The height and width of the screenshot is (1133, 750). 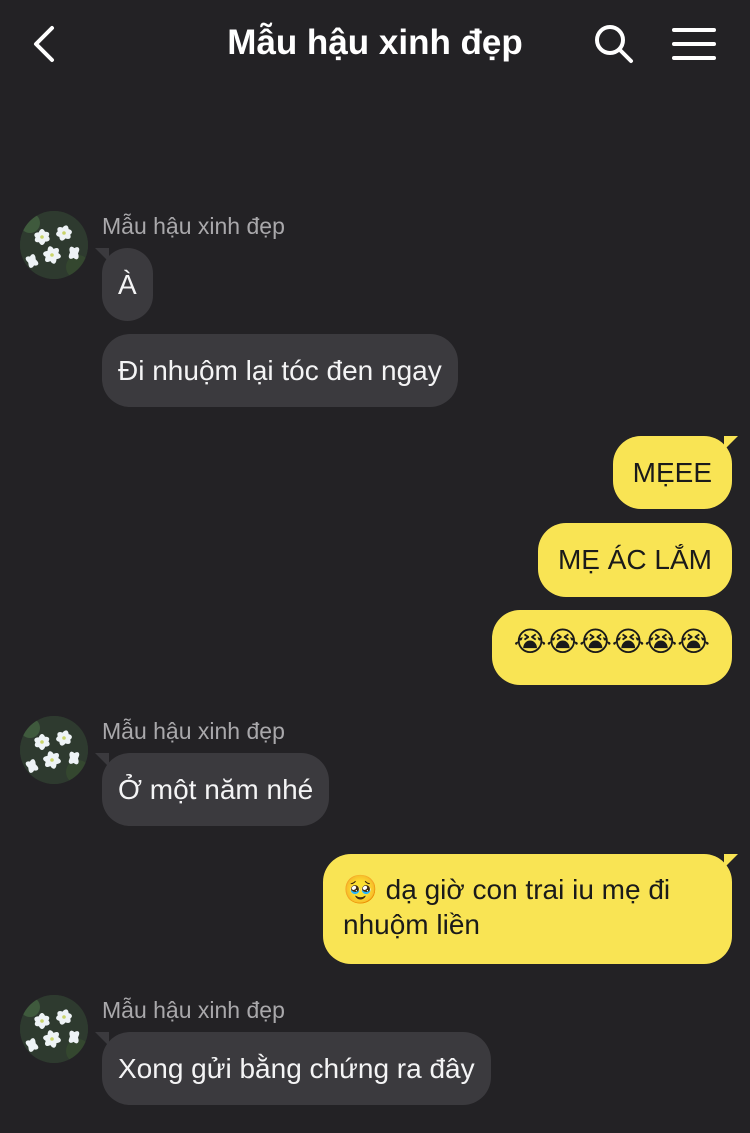 What do you see at coordinates (127, 284) in the screenshot?
I see `incoming-message: À` at bounding box center [127, 284].